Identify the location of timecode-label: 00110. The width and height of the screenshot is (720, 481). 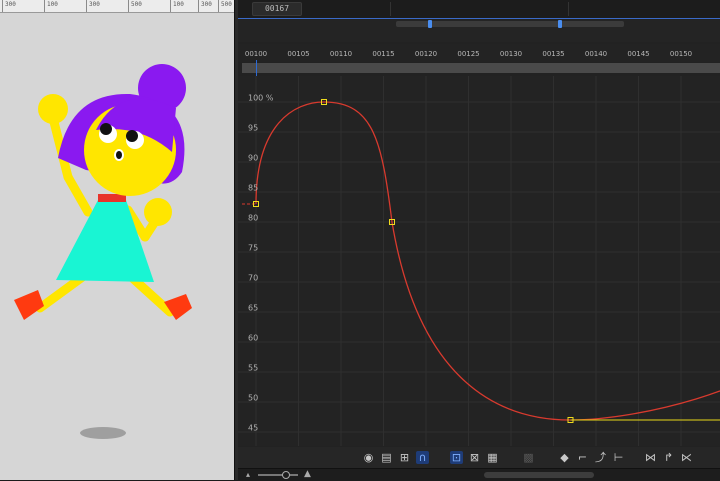
(341, 54).